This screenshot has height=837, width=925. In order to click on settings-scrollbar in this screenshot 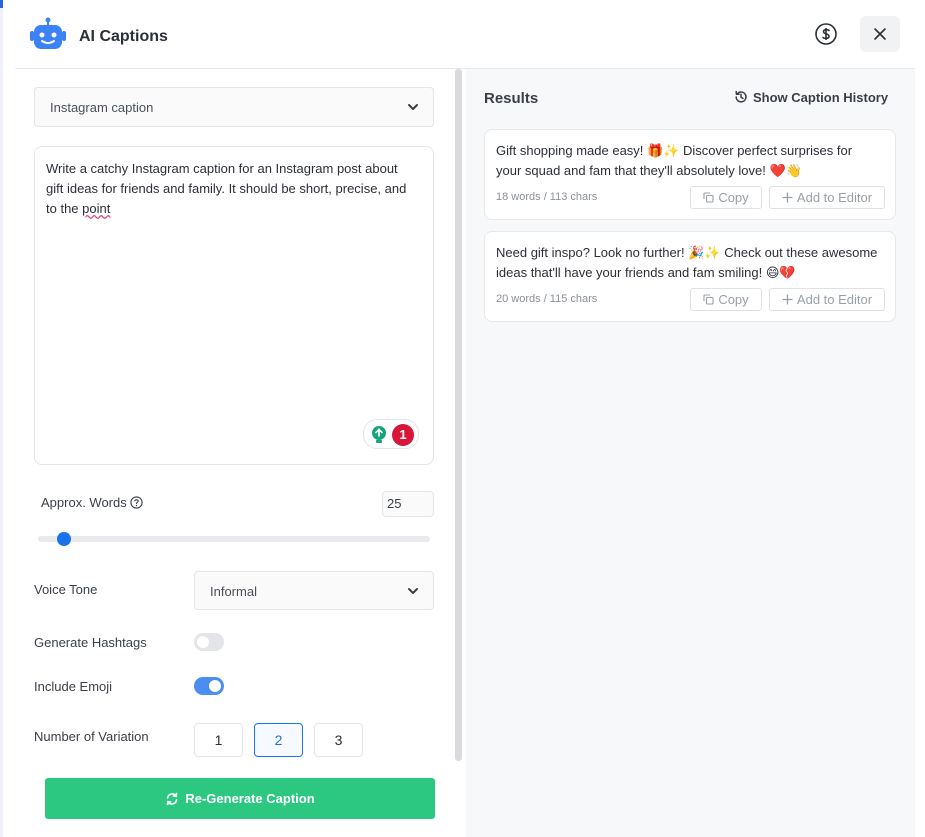, I will do `click(458, 415)`.